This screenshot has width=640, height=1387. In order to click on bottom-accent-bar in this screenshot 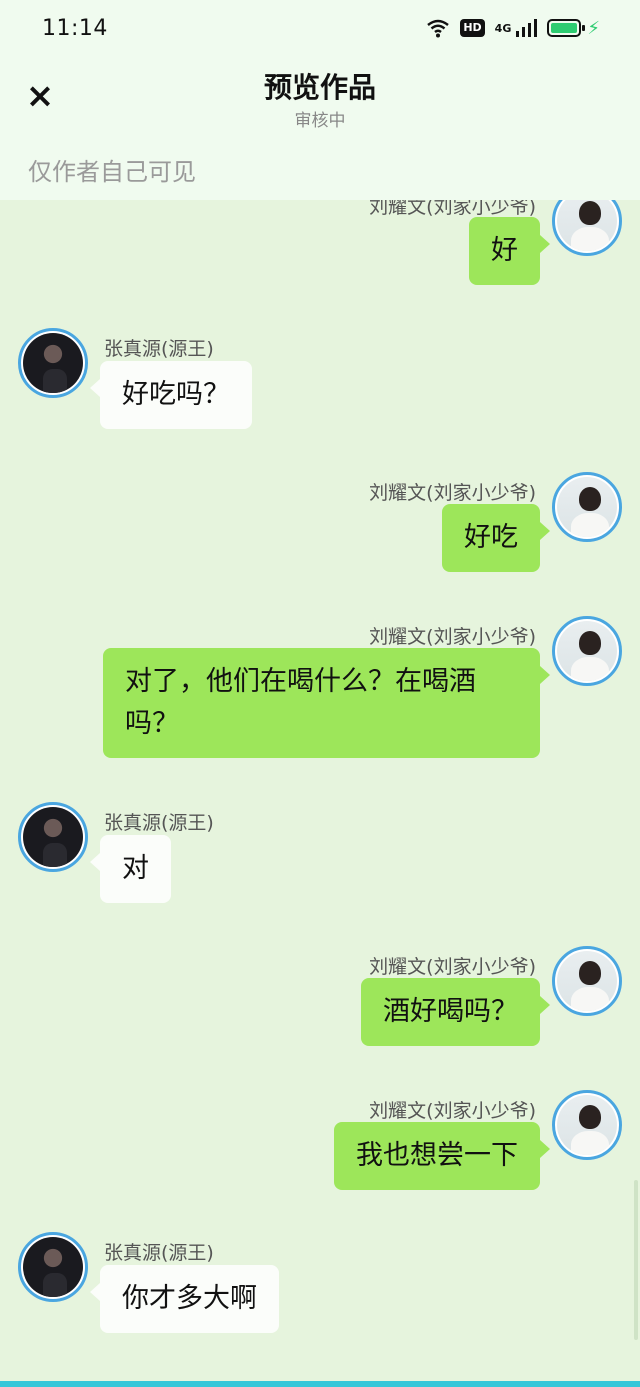, I will do `click(320, 1384)`.